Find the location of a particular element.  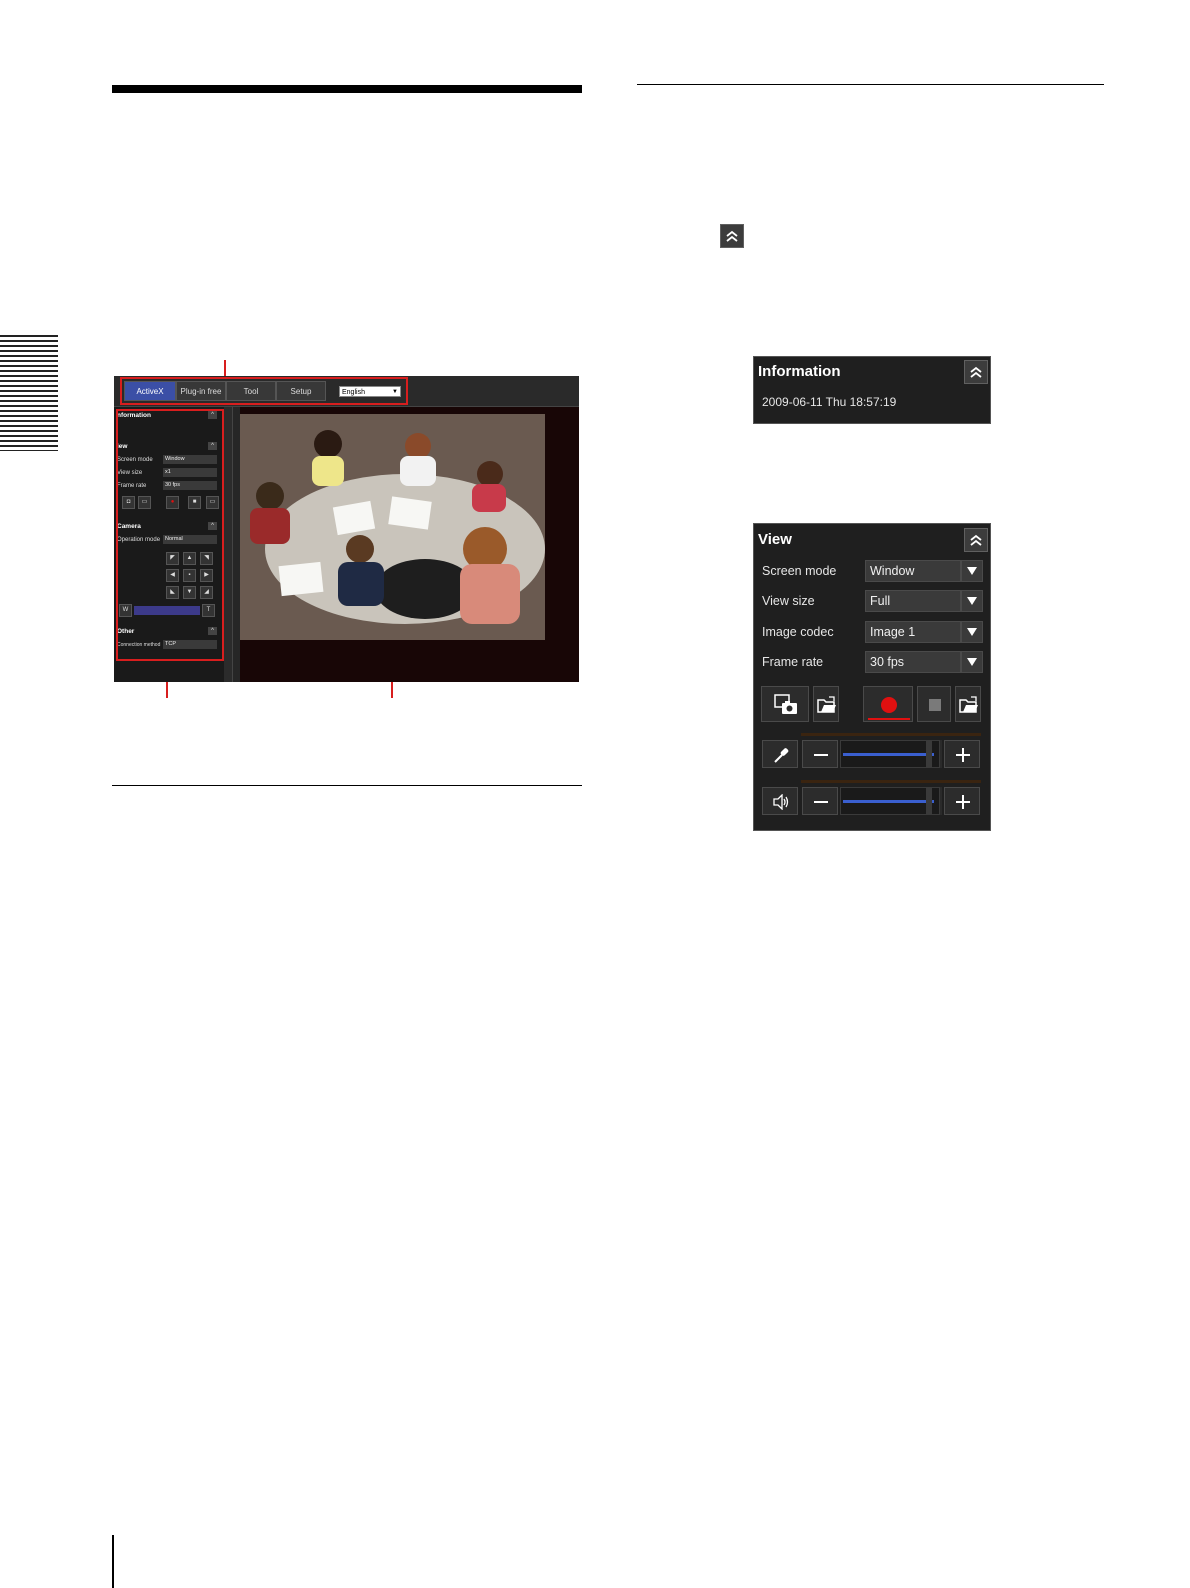

mic-volume-down-button is located at coordinates (820, 754).